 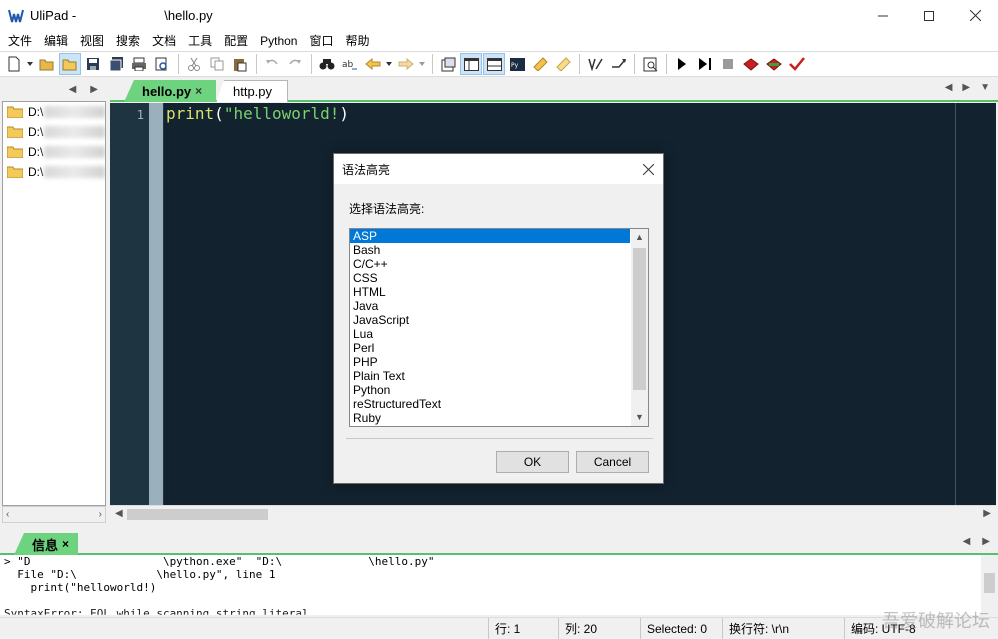 I want to click on wrap-icon, so click(x=595, y=64).